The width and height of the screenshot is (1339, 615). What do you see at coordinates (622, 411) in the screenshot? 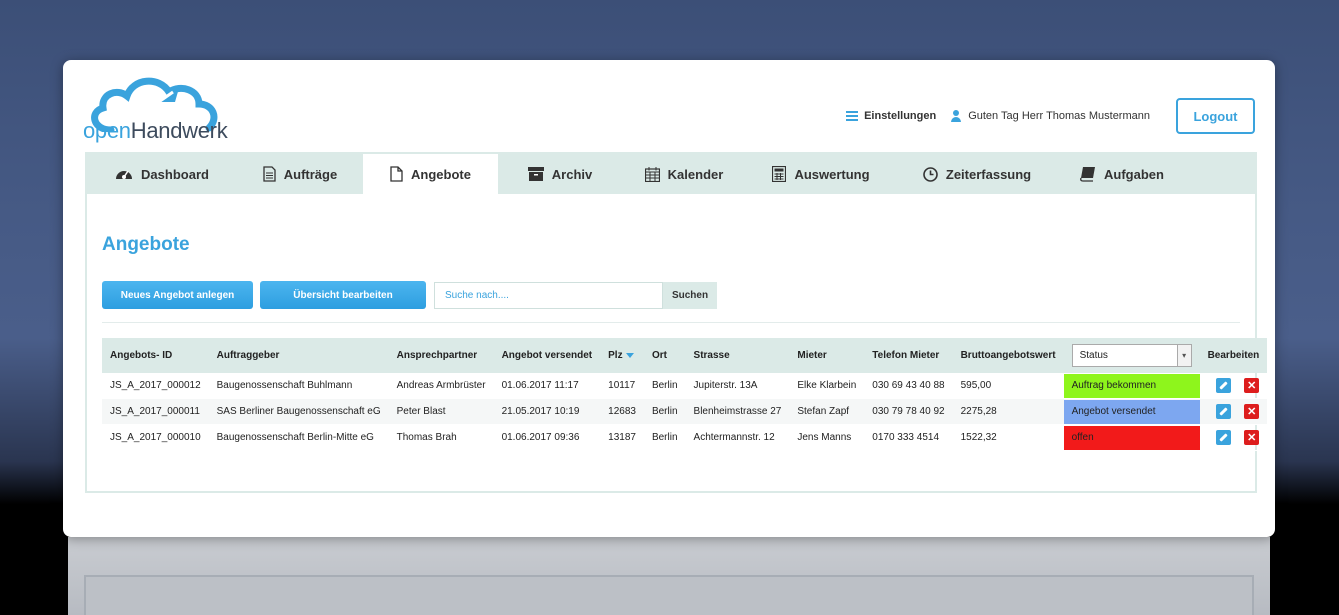
I see `cell-zip: 12683` at bounding box center [622, 411].